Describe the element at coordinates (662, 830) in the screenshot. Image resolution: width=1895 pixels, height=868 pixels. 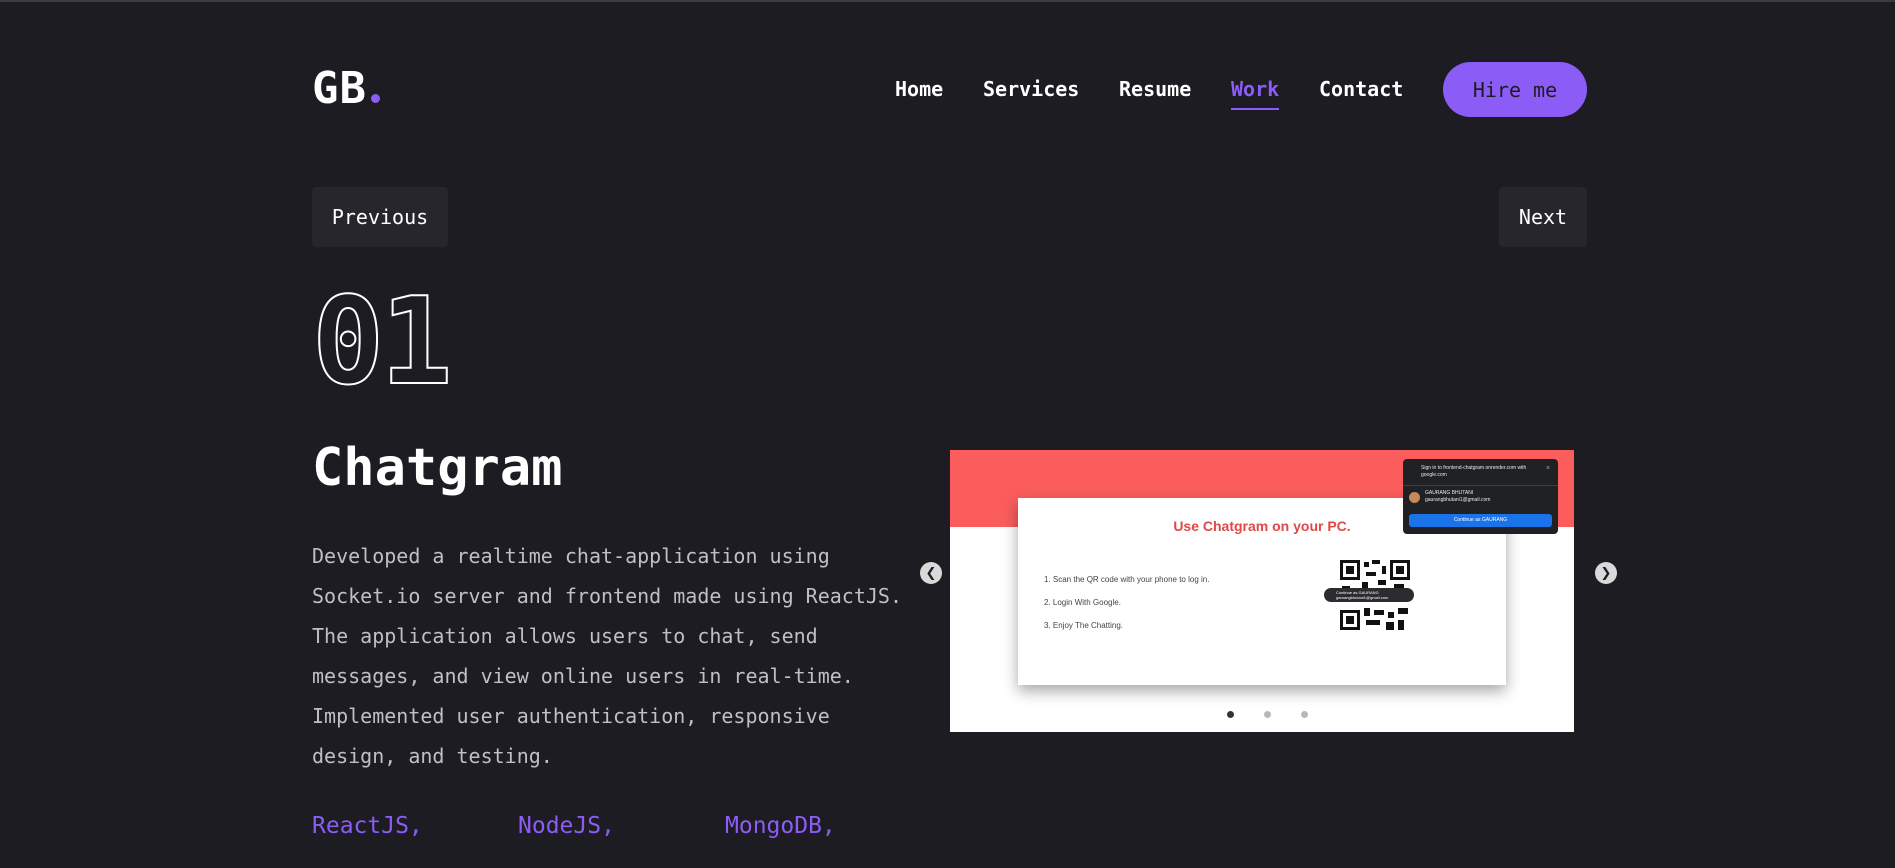
I see `tech-stack: ReactJS, NodeJS, MongoDB,` at that location.